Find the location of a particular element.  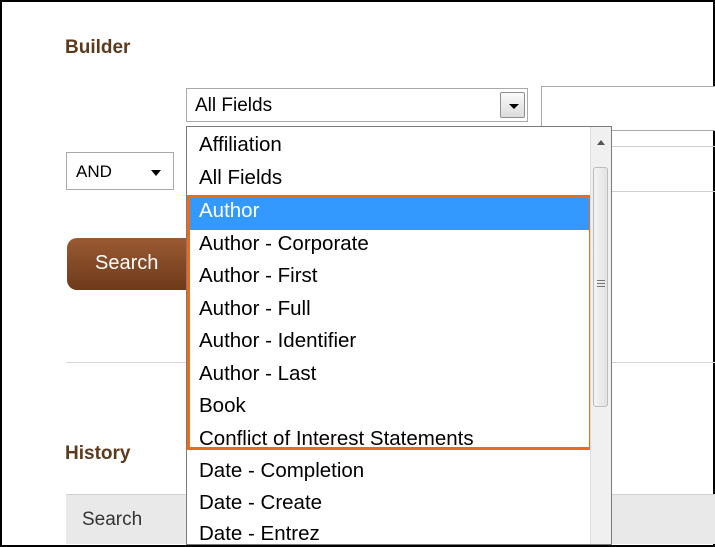

search-term-input is located at coordinates (628, 108).